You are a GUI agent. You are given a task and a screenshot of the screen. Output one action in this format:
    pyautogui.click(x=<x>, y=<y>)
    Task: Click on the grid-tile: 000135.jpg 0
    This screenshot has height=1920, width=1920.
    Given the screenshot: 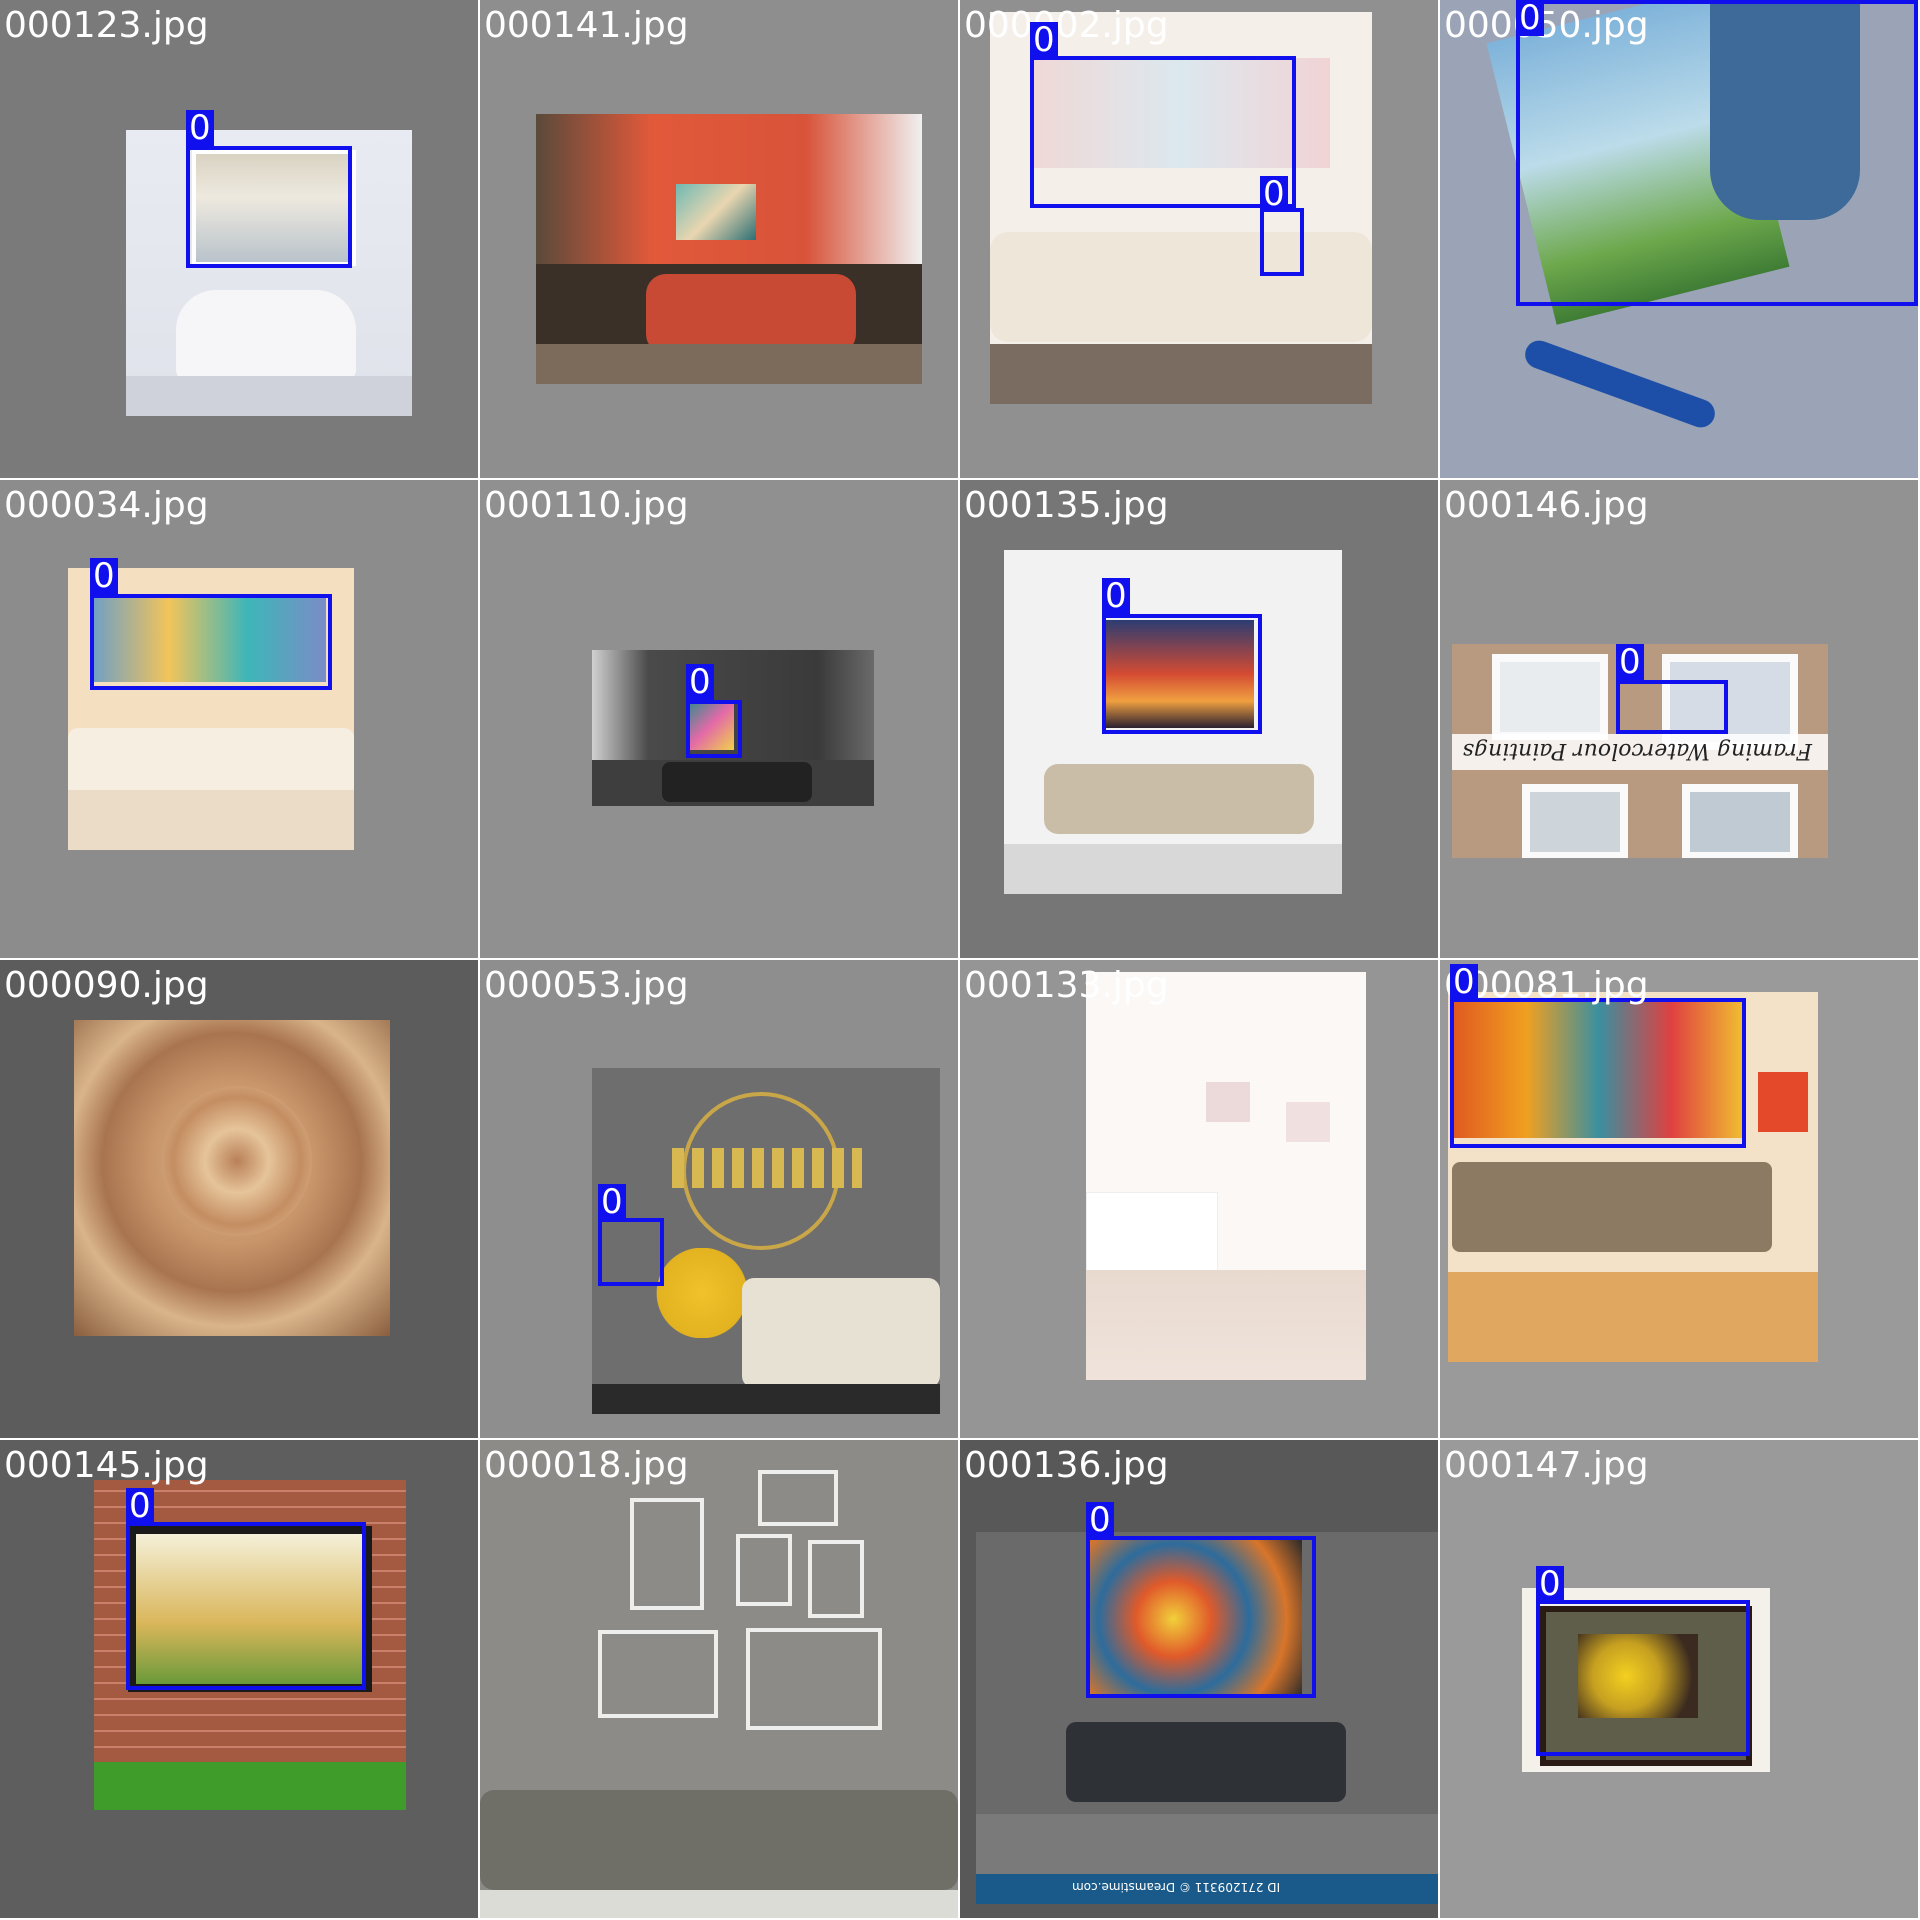 What is the action you would take?
    pyautogui.click(x=1199, y=719)
    